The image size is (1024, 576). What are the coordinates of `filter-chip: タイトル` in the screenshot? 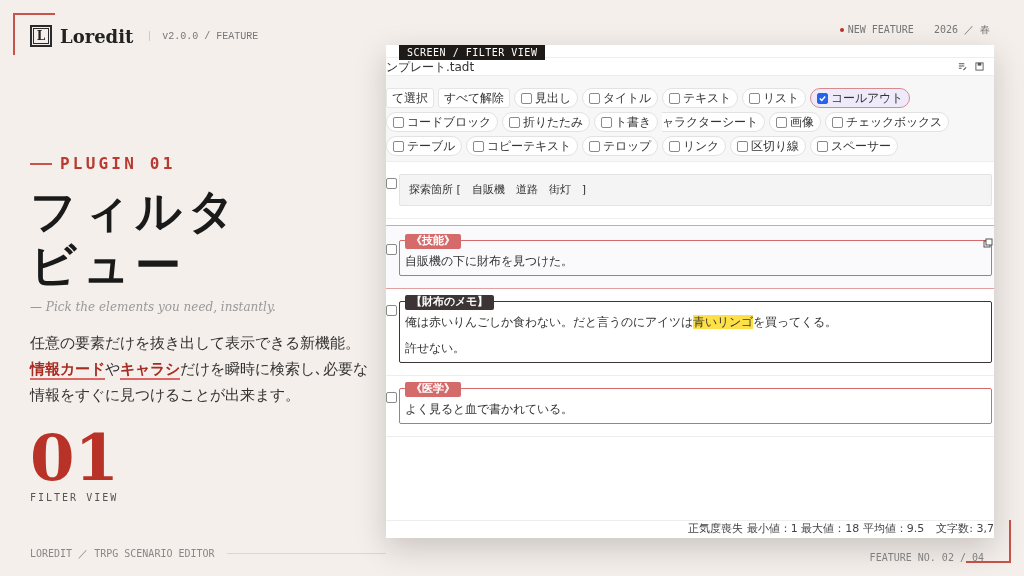 It's located at (620, 98).